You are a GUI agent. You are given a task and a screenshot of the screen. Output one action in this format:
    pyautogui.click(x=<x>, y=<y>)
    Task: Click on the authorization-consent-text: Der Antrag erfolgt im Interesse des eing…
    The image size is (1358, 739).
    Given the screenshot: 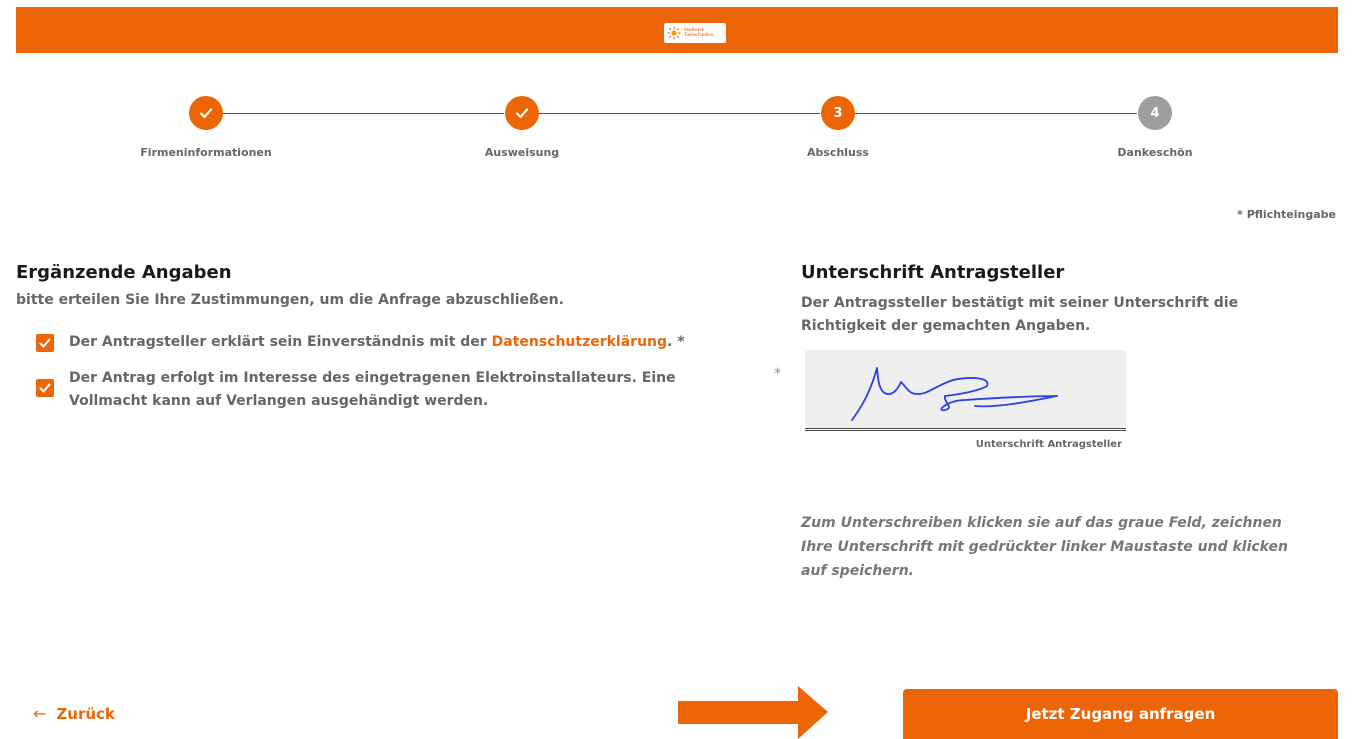 What is the action you would take?
    pyautogui.click(x=372, y=389)
    